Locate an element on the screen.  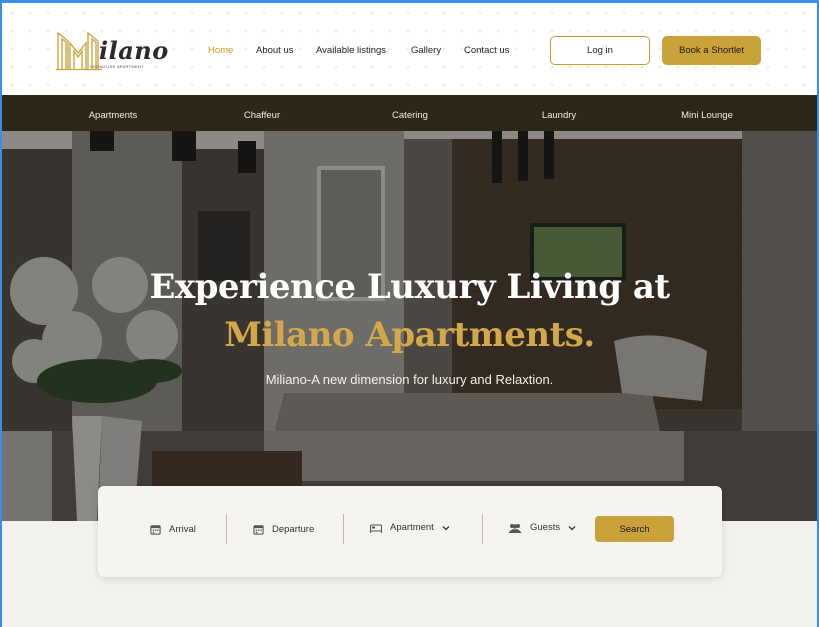
nav-contact: Contact us is located at coordinates (486, 50).